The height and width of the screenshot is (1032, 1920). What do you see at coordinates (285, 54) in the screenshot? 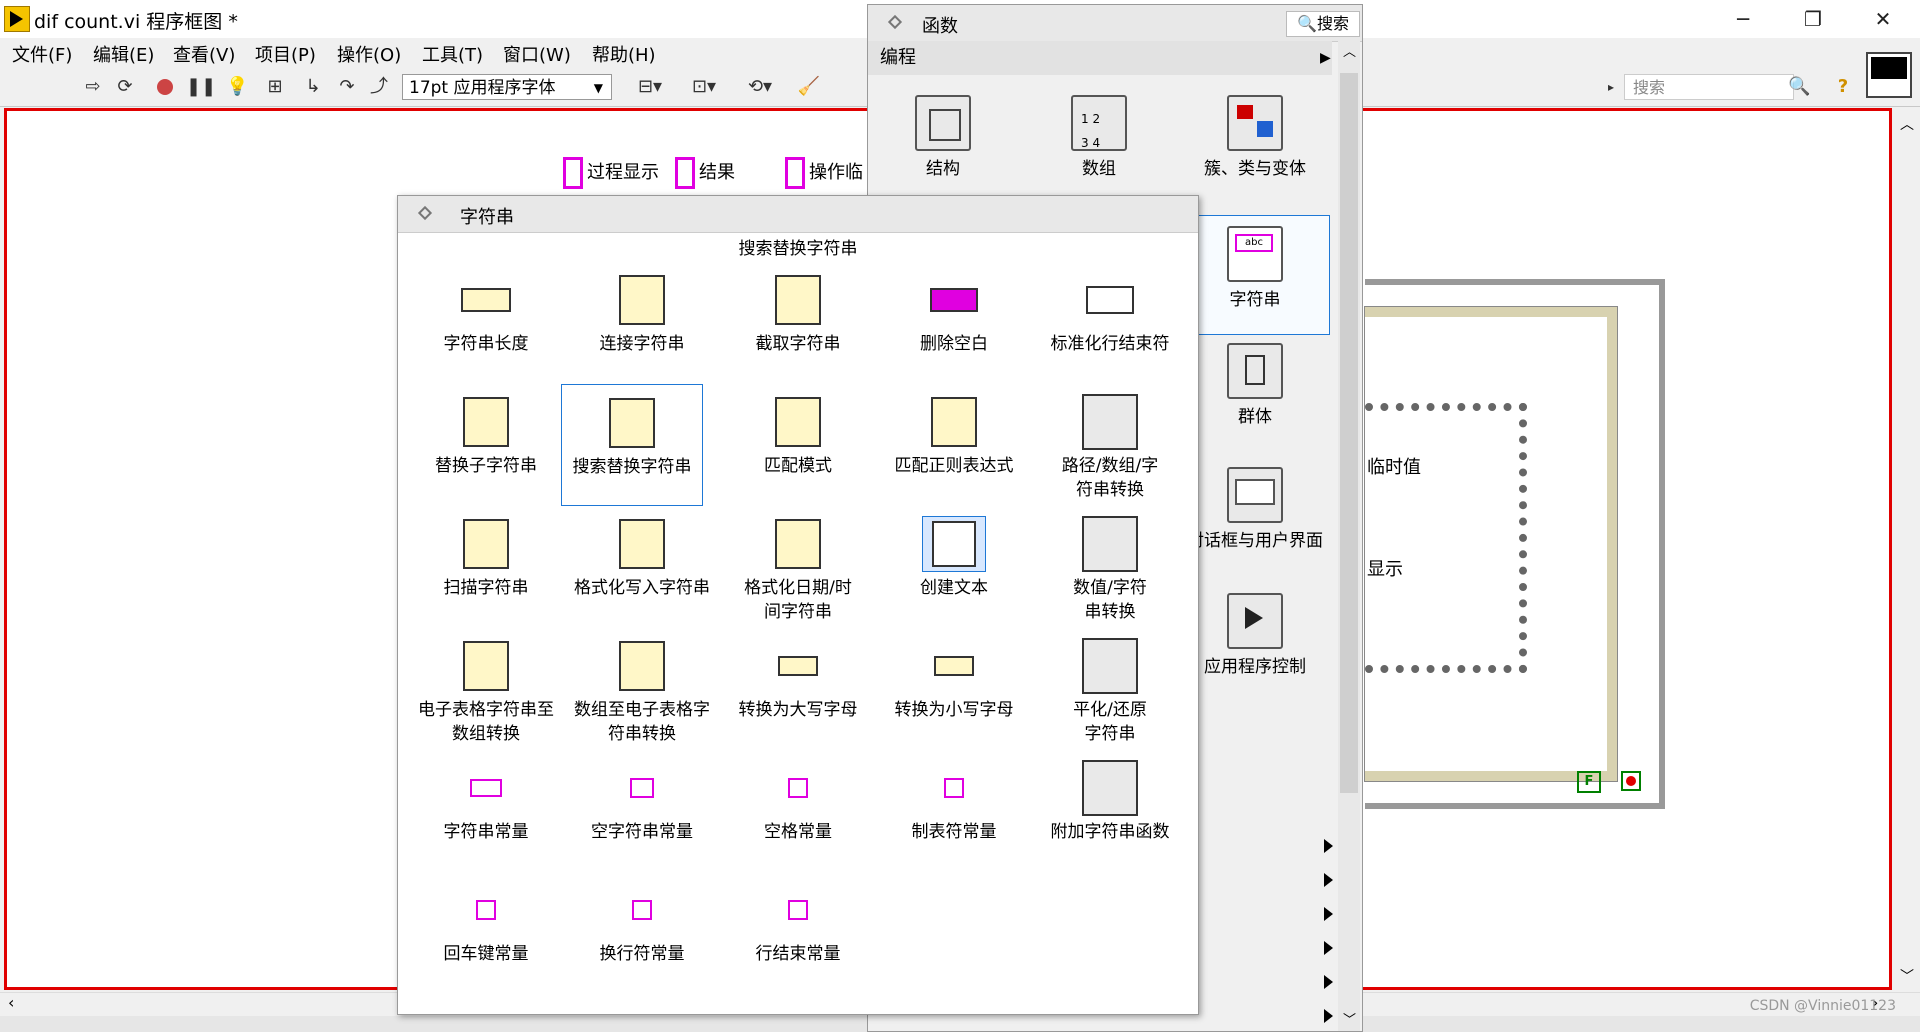
I see `menu-project: 项目(P)` at bounding box center [285, 54].